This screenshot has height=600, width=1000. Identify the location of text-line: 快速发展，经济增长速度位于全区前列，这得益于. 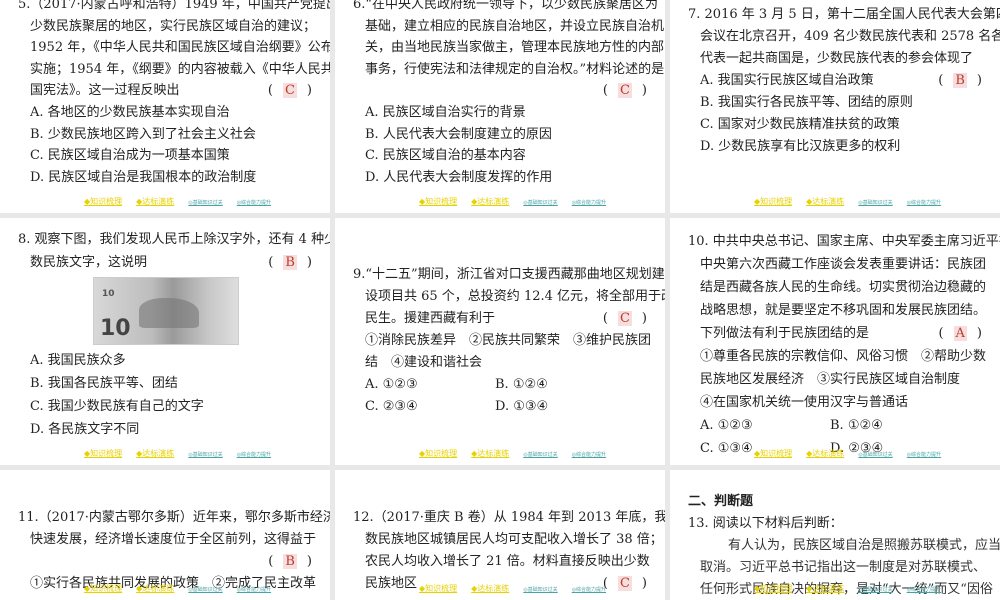
(165, 540).